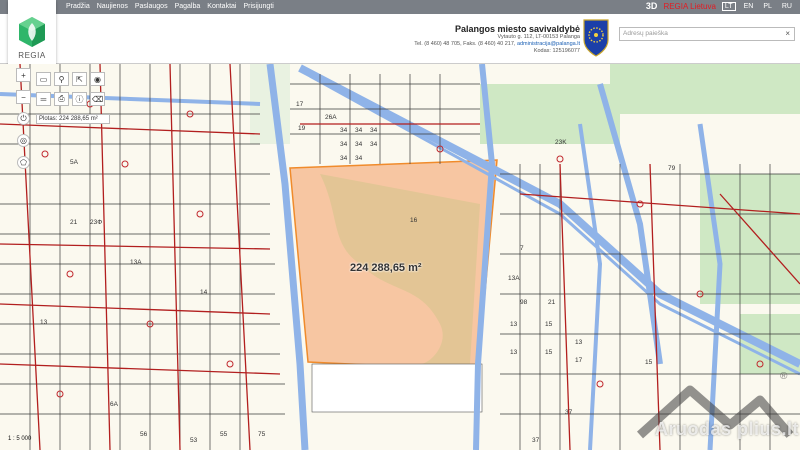 This screenshot has height=450, width=800. What do you see at coordinates (561, 142) in the screenshot?
I see `parcel-number: 23K` at bounding box center [561, 142].